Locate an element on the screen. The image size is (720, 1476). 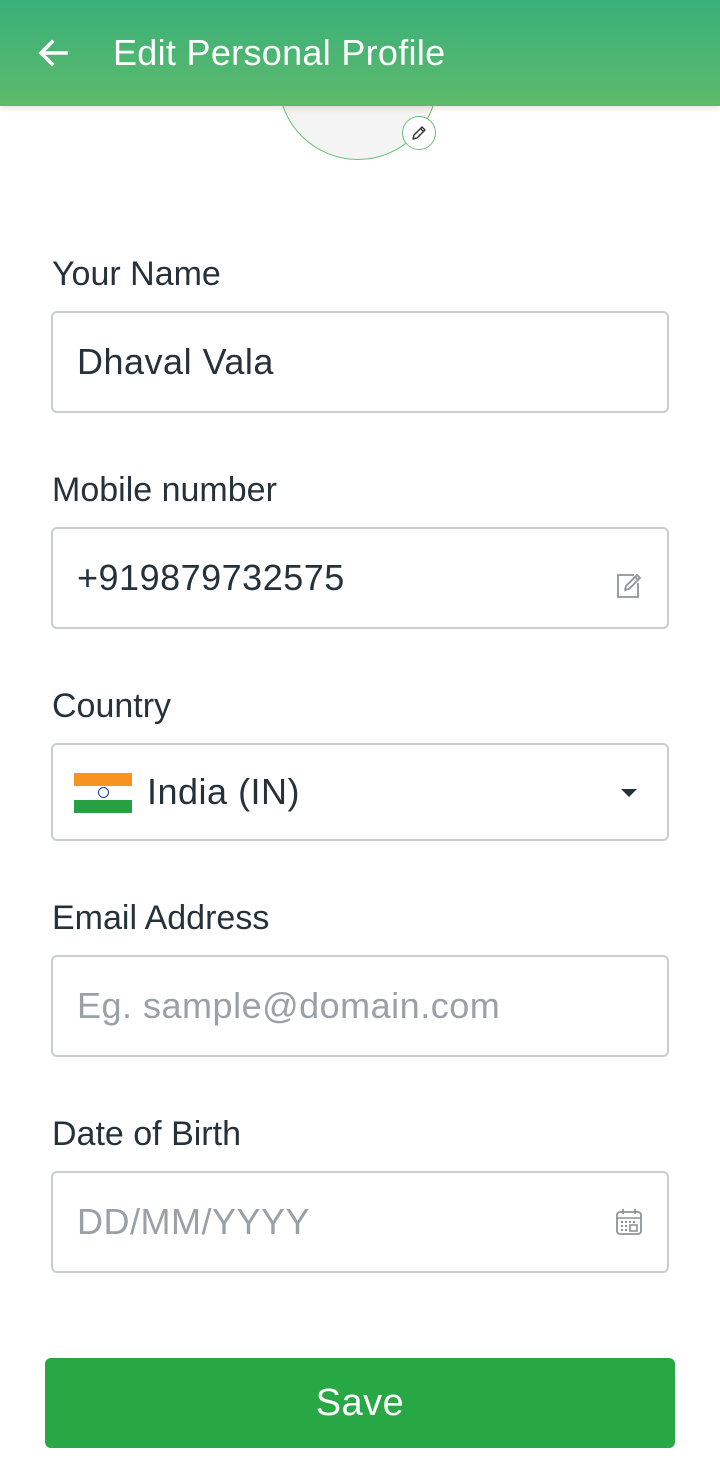
name-field: Dhaval Vala is located at coordinates (360, 362).